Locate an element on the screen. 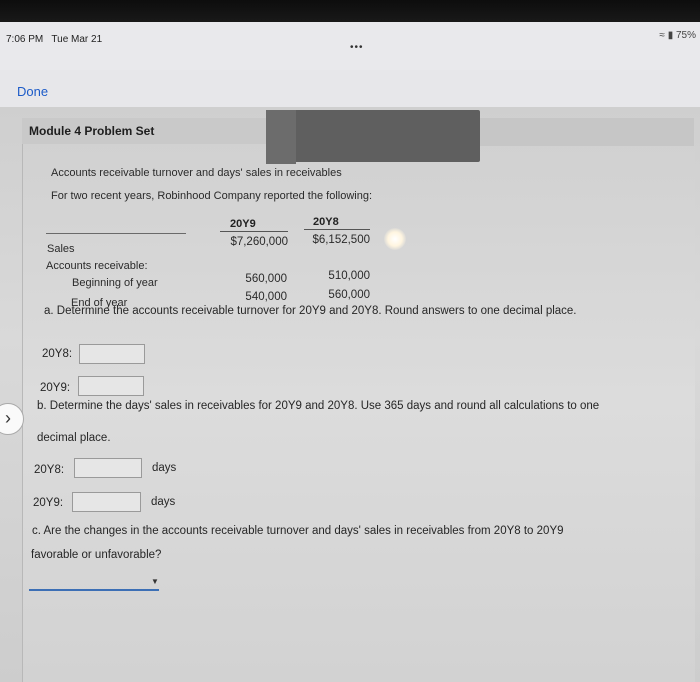 The image size is (700, 682). battery-level: 75% is located at coordinates (685, 35).